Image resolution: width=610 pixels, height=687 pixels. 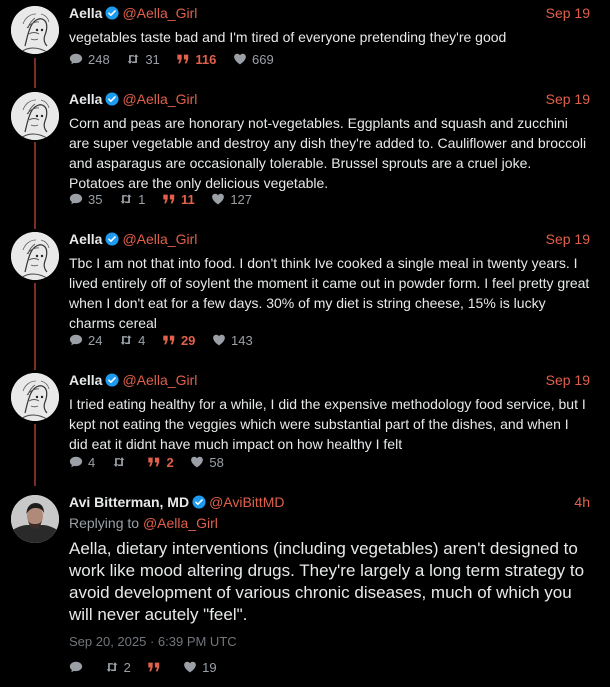 What do you see at coordinates (246, 502) in the screenshot?
I see `author-handle: @AviBittMD` at bounding box center [246, 502].